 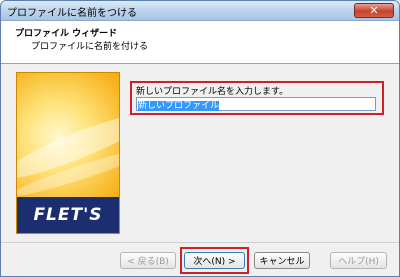 I want to click on next-button: 次へ(N) >, so click(x=214, y=260).